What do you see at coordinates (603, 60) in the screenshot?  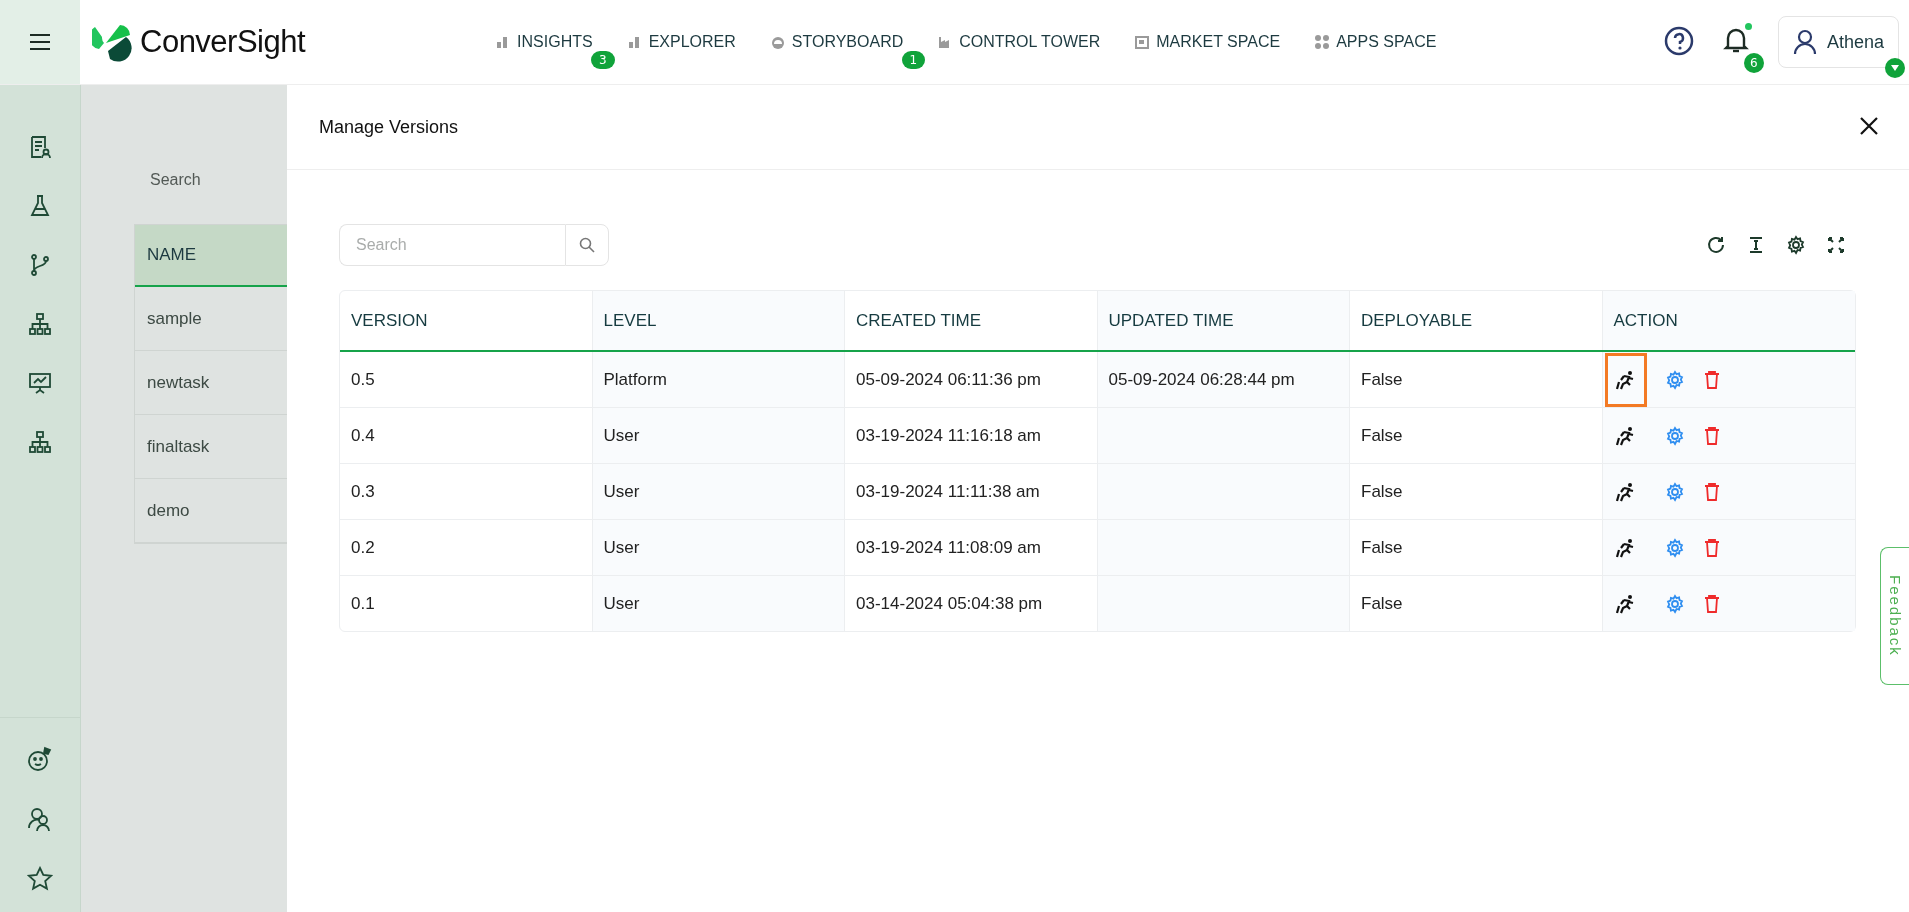 I see `count-badge: 3` at bounding box center [603, 60].